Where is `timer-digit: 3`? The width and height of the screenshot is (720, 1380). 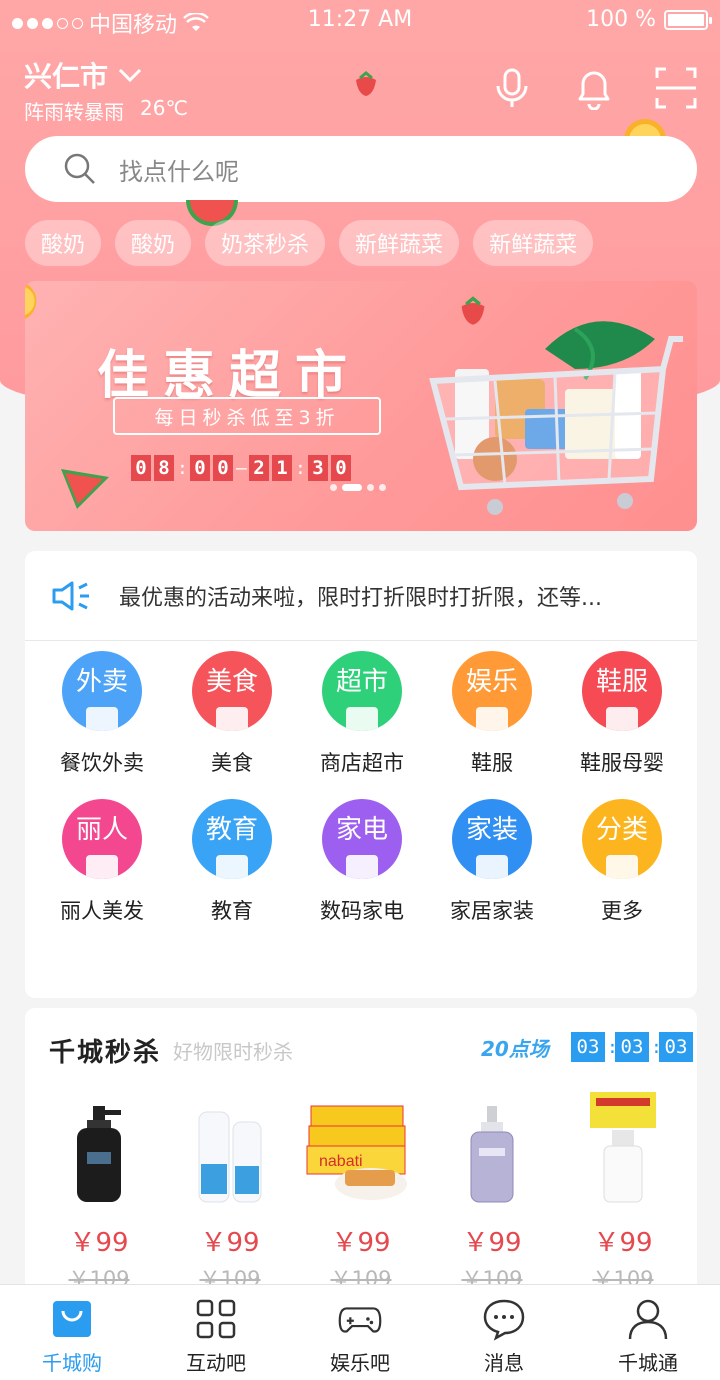
timer-digit: 3 is located at coordinates (318, 468).